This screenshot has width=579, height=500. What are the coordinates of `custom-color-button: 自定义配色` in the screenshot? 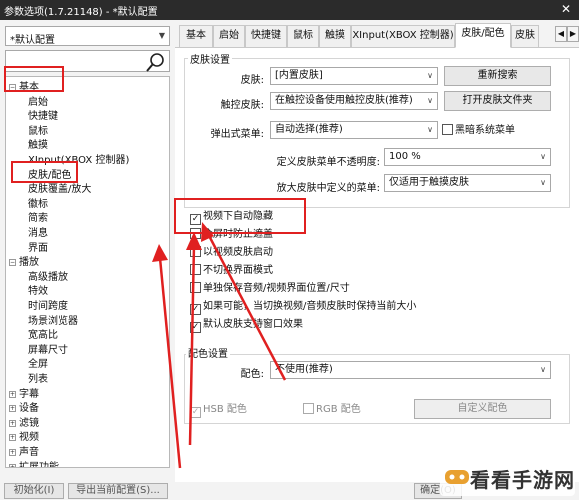 It's located at (482, 409).